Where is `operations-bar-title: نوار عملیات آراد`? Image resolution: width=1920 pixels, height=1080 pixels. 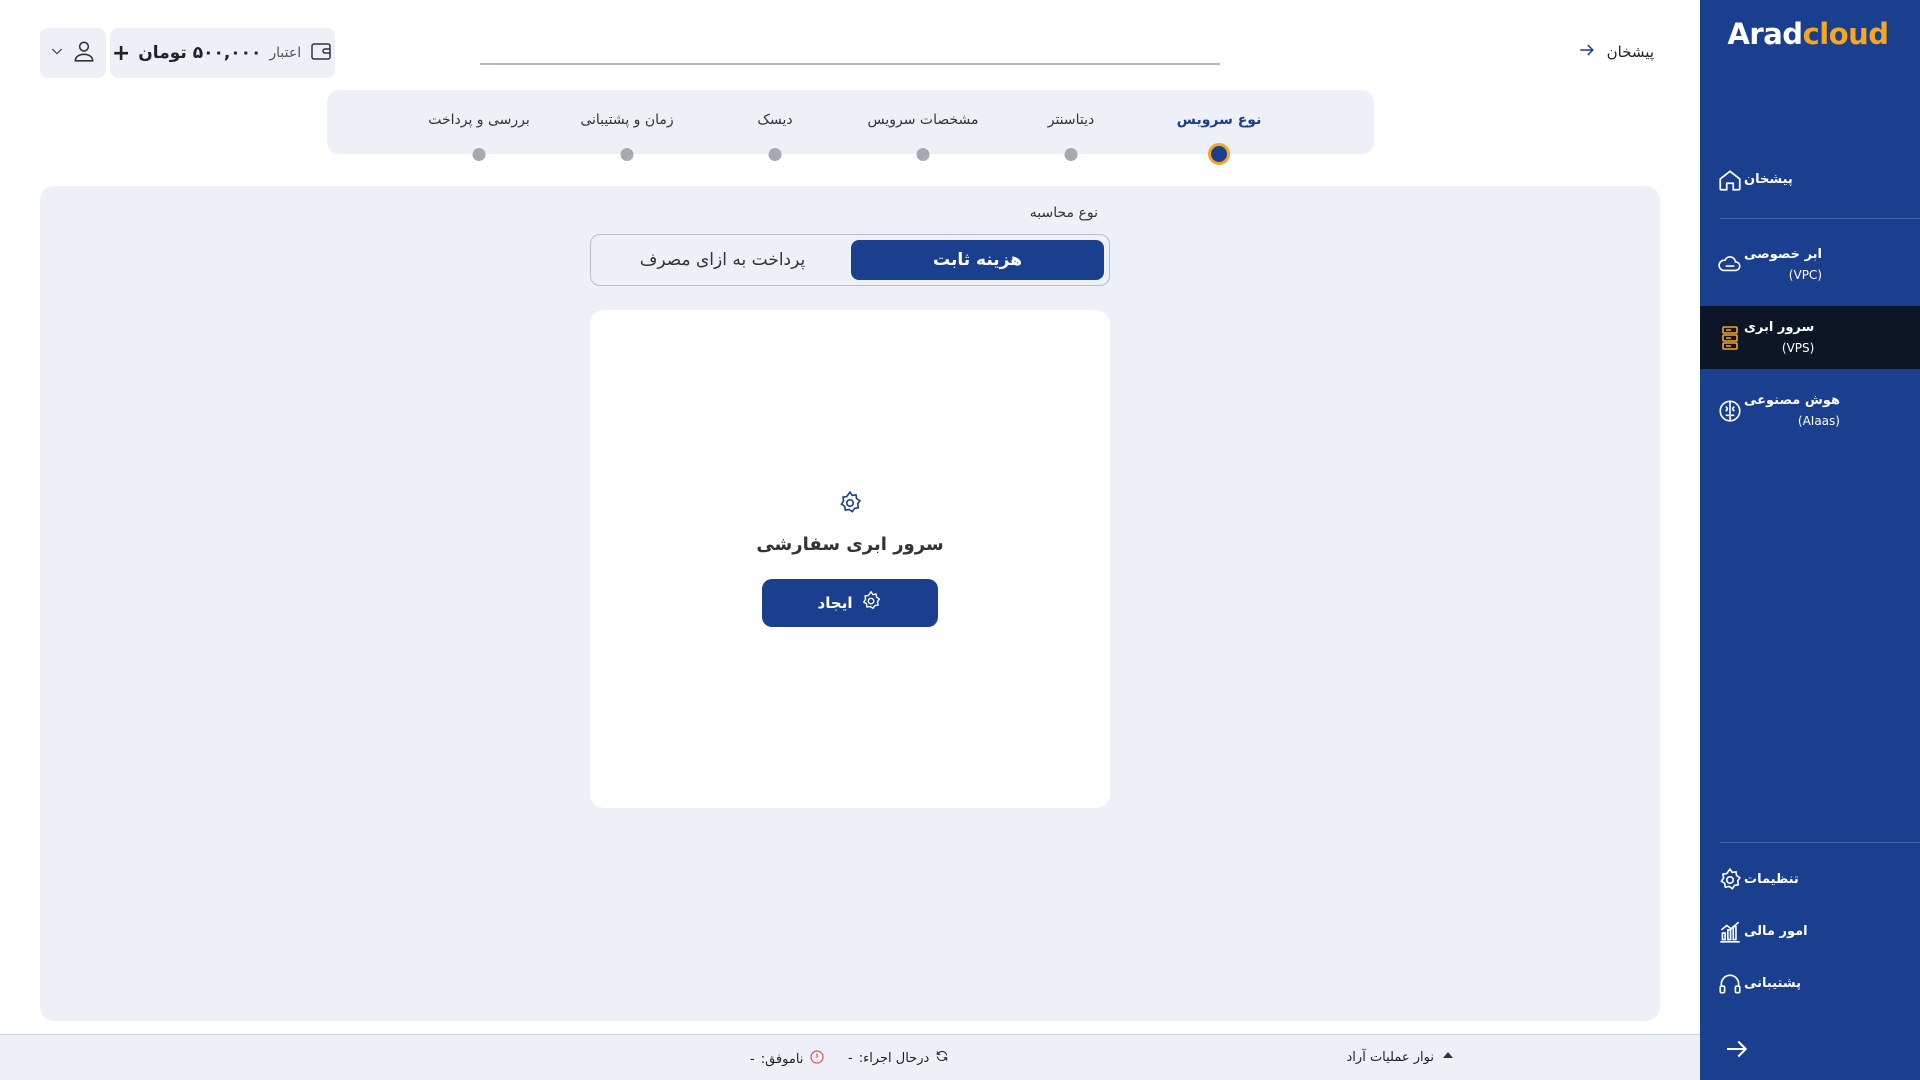 operations-bar-title: نوار عملیات آراد is located at coordinates (1390, 1057).